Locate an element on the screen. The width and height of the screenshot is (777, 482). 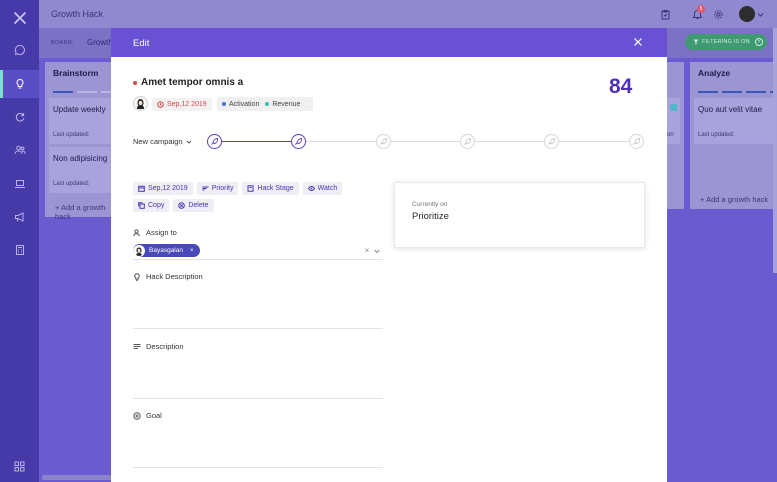
due-date-badge: Sep,12 2019 is located at coordinates (182, 104).